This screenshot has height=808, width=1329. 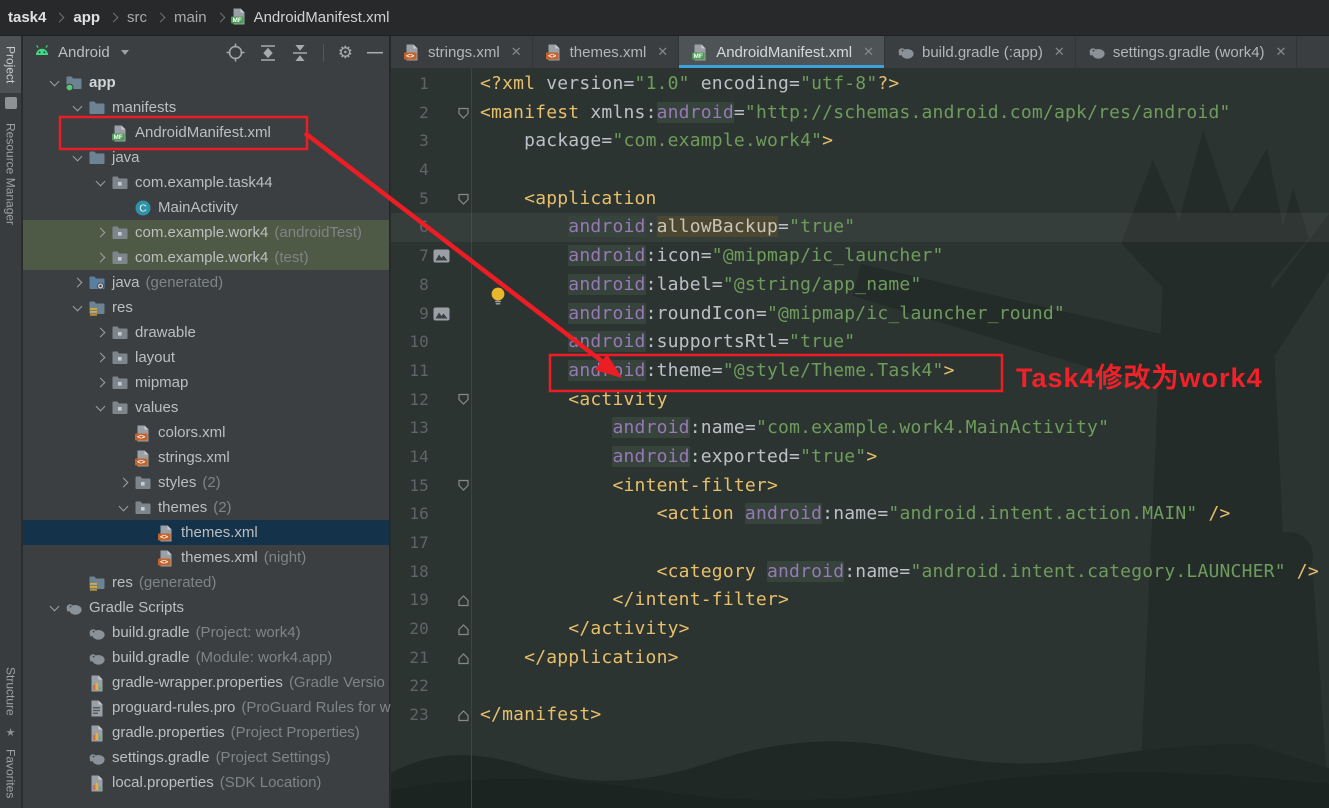 I want to click on editor-tab-AndroidManifest.xml: MF AndroidManifest.xml ✕, so click(x=782, y=52).